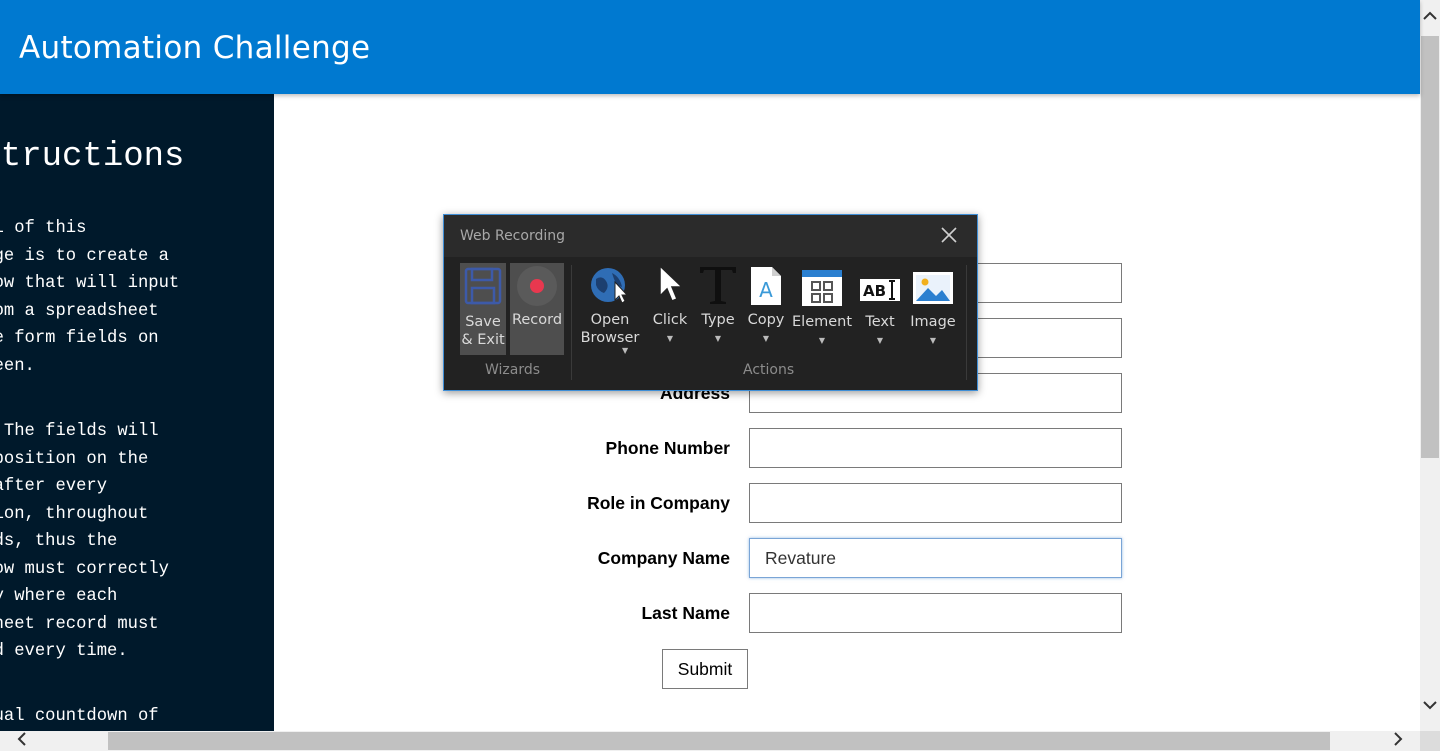 The image size is (1440, 751). What do you see at coordinates (718, 309) in the screenshot?
I see `type-button: Type ▼` at bounding box center [718, 309].